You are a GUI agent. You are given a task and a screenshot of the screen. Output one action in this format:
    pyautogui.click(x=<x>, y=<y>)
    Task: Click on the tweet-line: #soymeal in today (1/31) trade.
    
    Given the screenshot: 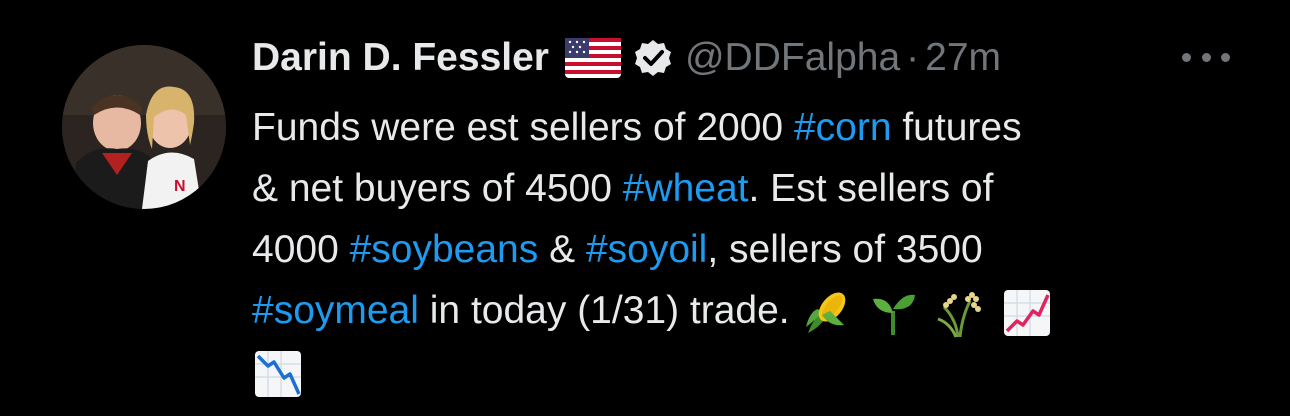 What is the action you would take?
    pyautogui.click(x=752, y=310)
    